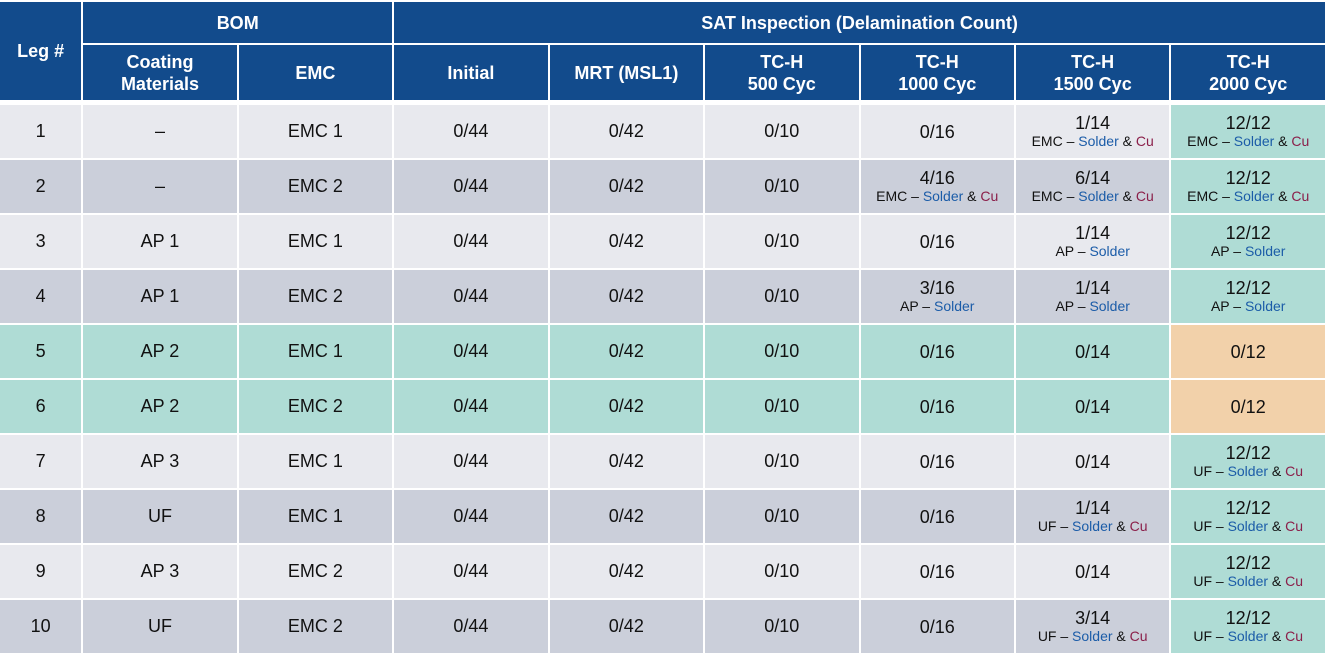 Image resolution: width=1330 pixels, height=658 pixels. Describe the element at coordinates (42, 627) in the screenshot. I see `cell-leg-number: 10` at that location.